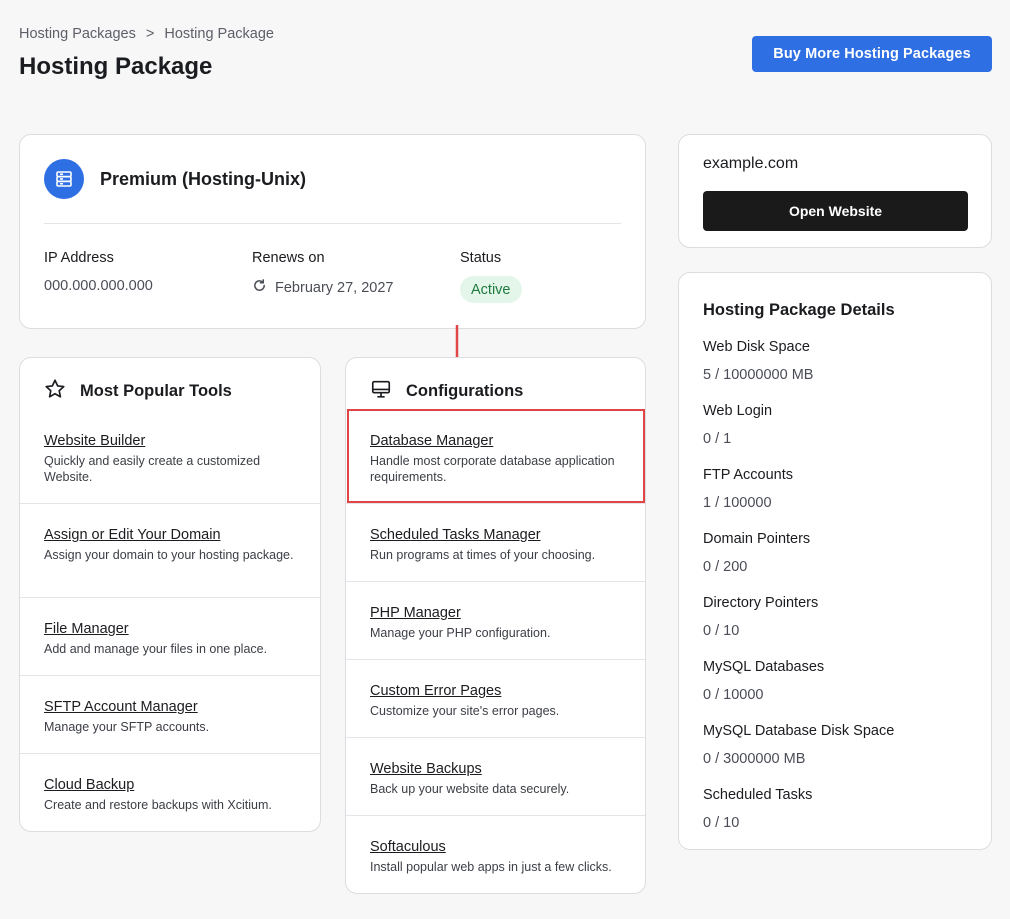 The width and height of the screenshot is (1010, 919). What do you see at coordinates (799, 310) in the screenshot?
I see `details-title: Hosting Package Details` at bounding box center [799, 310].